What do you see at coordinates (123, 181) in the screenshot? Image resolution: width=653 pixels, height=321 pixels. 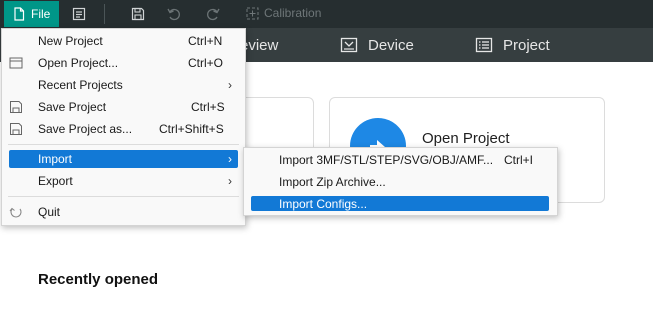 I see `menu-item-export: Export ›` at bounding box center [123, 181].